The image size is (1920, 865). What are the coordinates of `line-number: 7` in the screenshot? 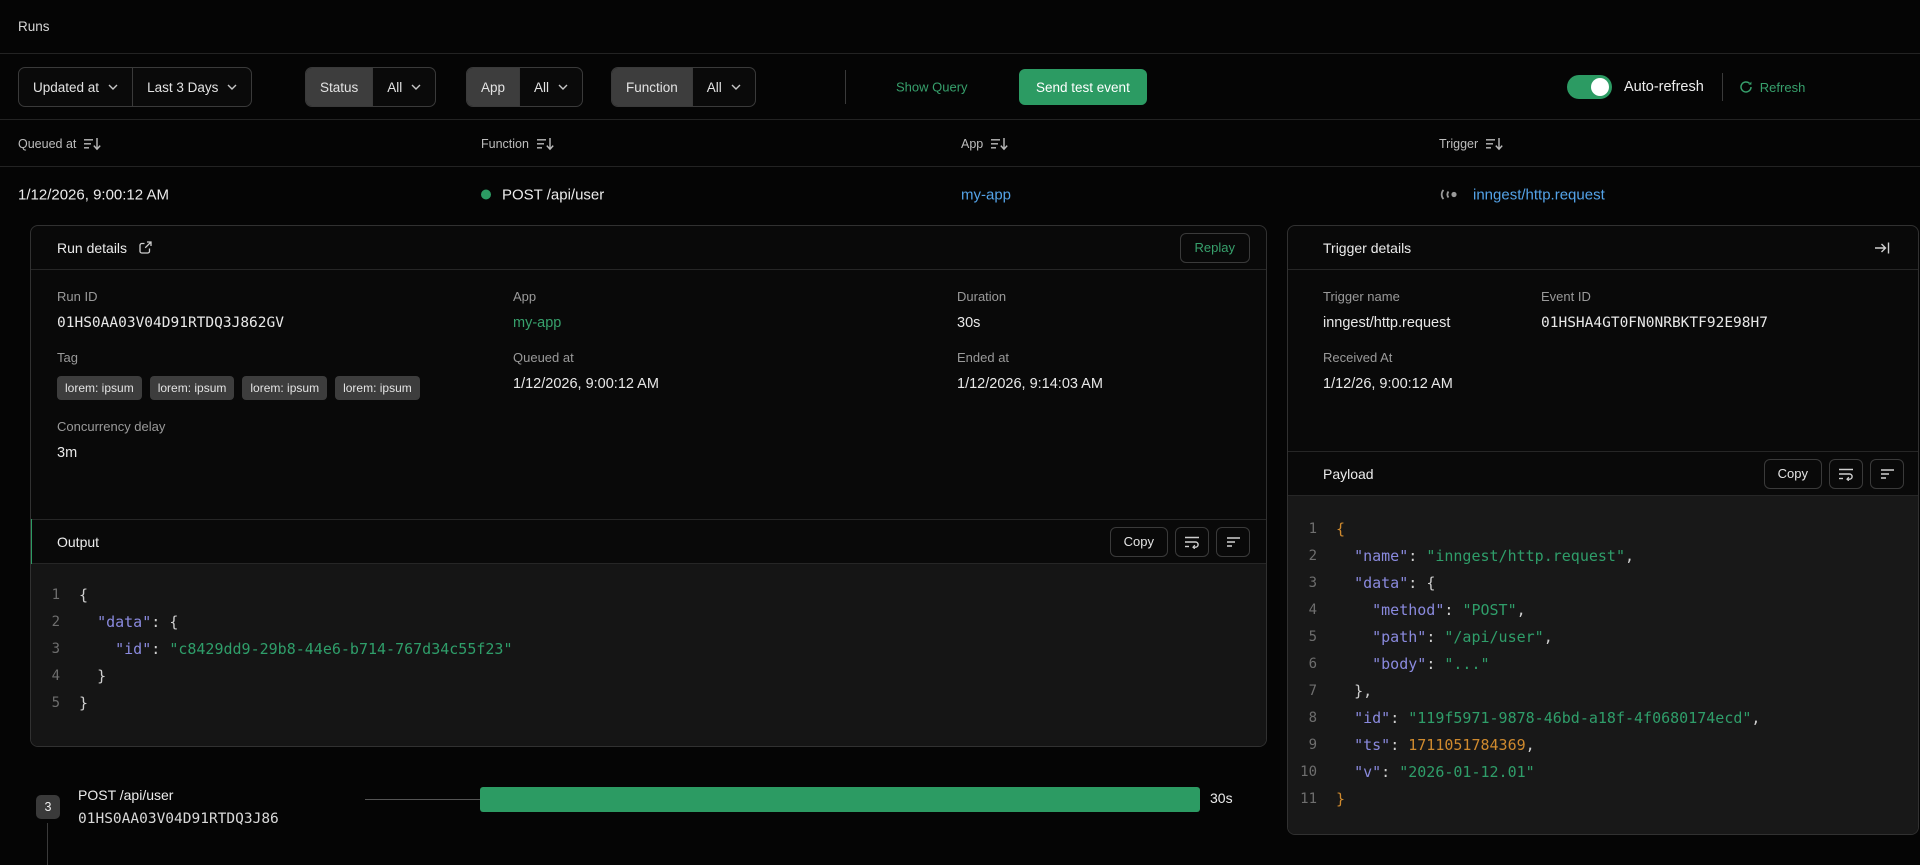 It's located at (1312, 691).